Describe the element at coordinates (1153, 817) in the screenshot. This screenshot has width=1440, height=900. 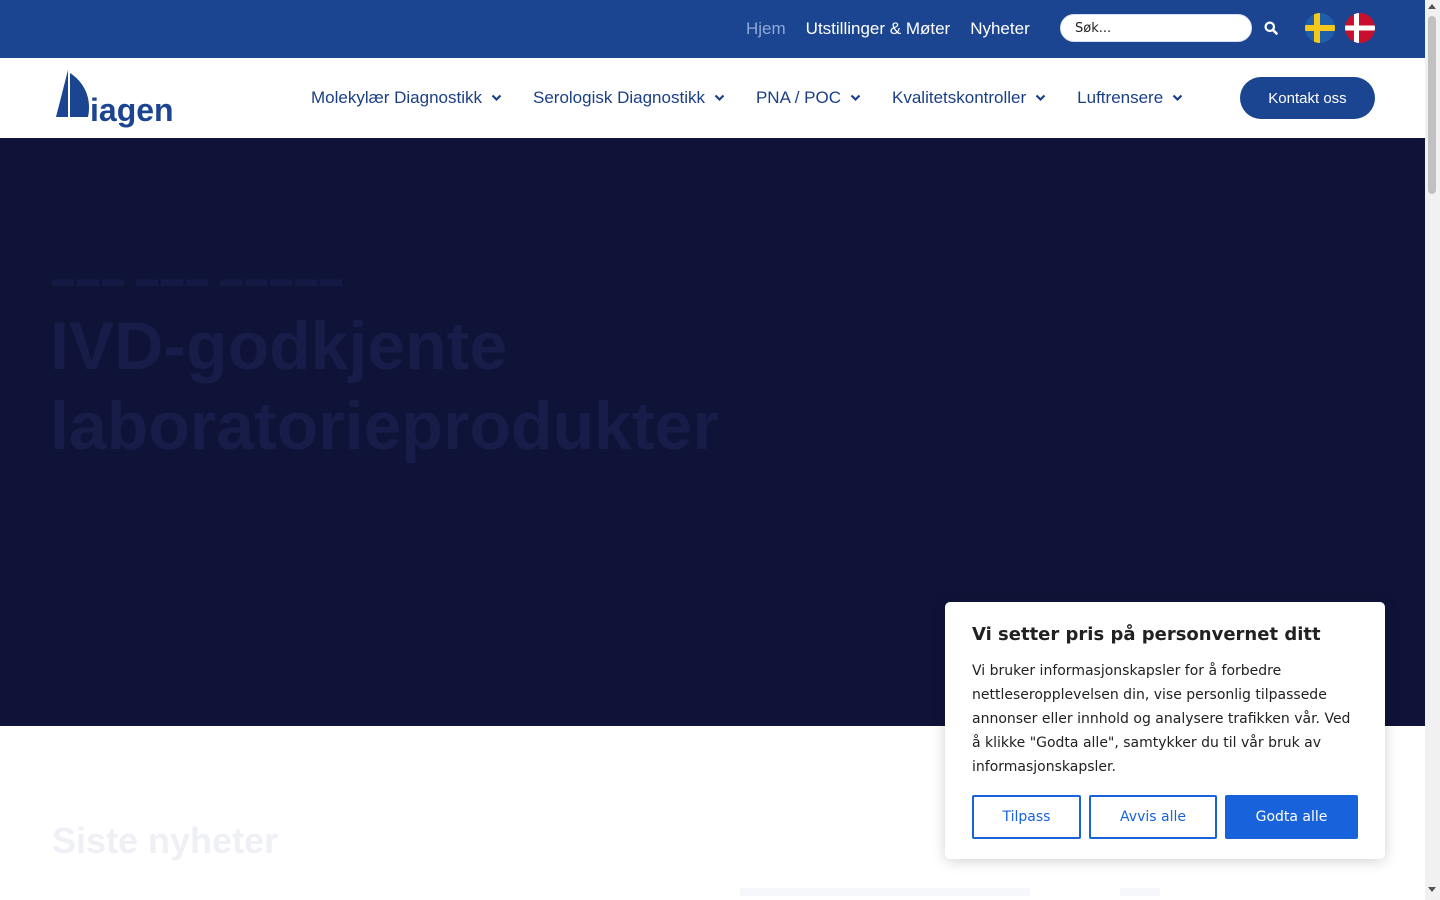
I see `cookie-reject-button: Avvis alle` at that location.